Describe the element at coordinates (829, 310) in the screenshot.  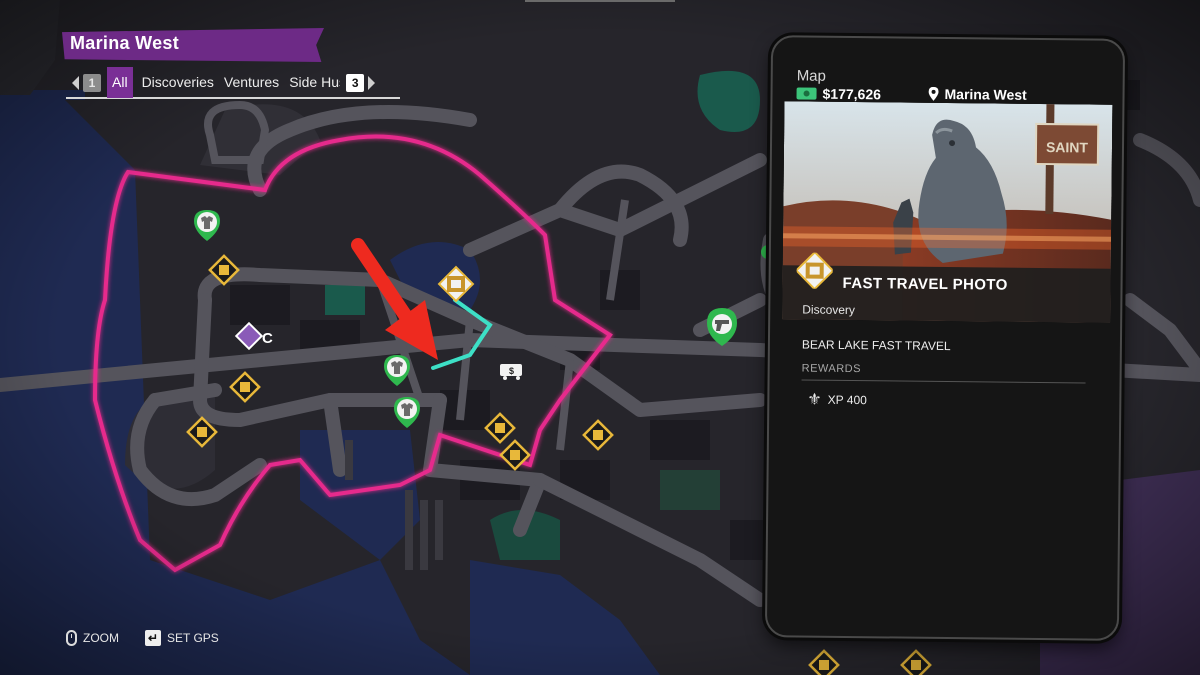
I see `card-type: Discovery` at that location.